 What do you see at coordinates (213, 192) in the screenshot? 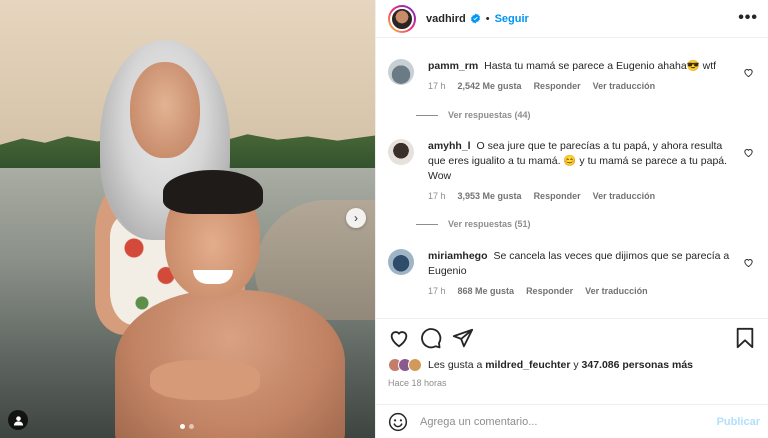
I see `photo-man-hair` at bounding box center [213, 192].